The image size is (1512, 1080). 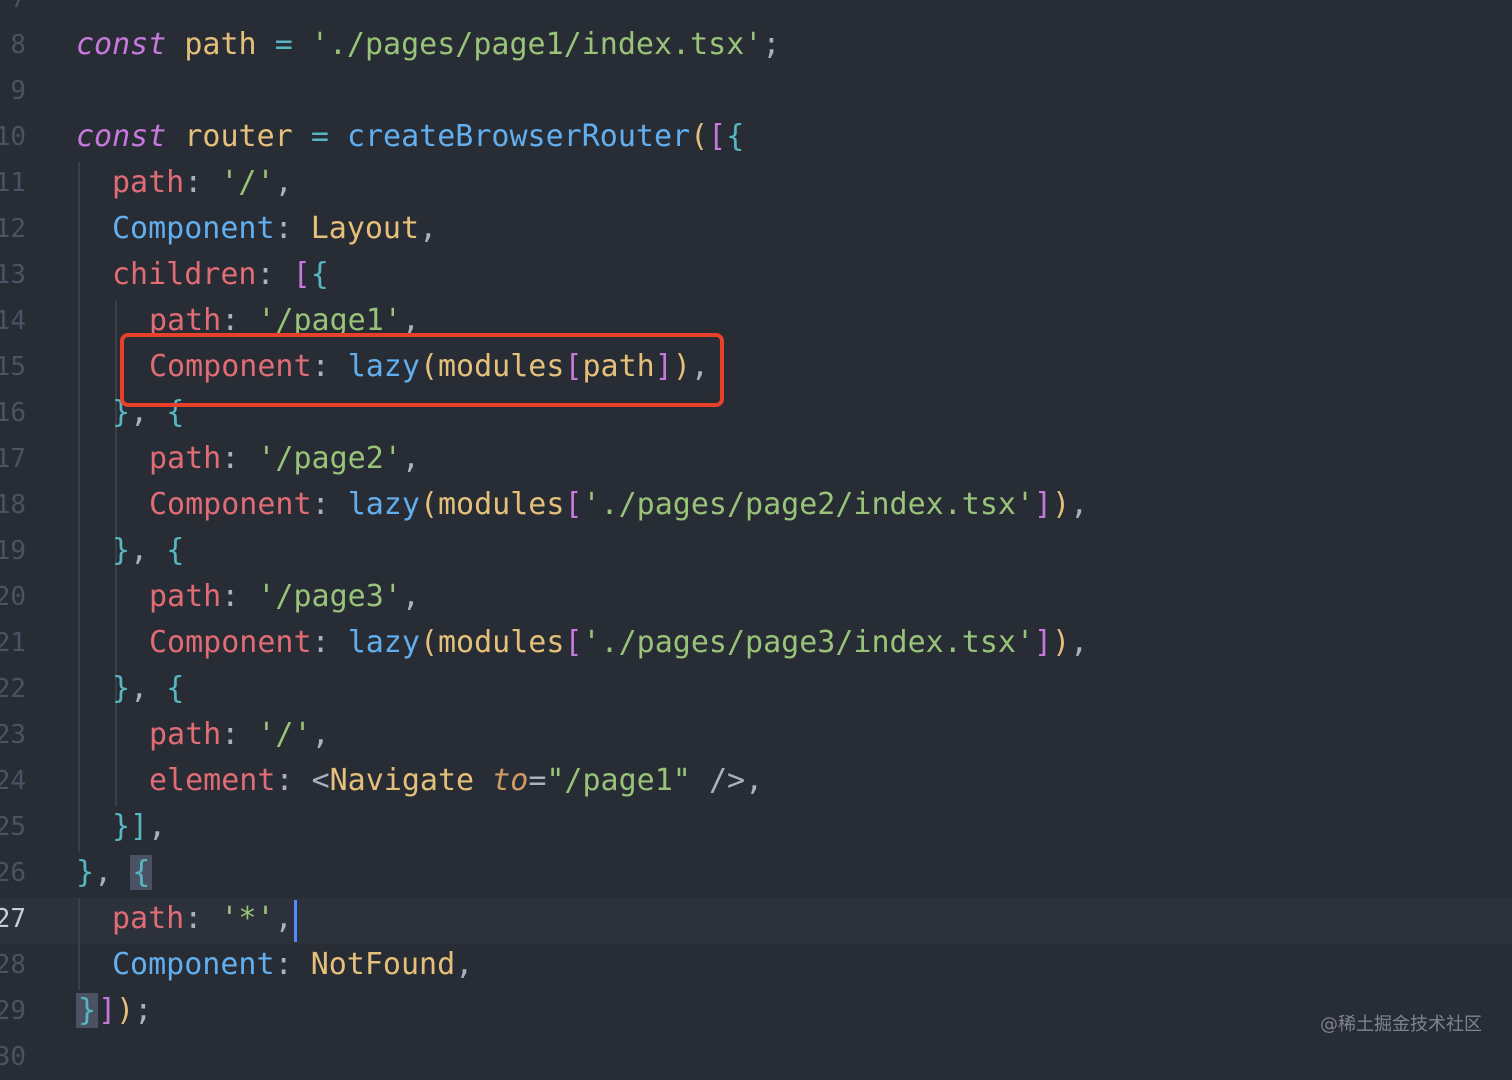 What do you see at coordinates (13, 229) in the screenshot?
I see `line-number: 12` at bounding box center [13, 229].